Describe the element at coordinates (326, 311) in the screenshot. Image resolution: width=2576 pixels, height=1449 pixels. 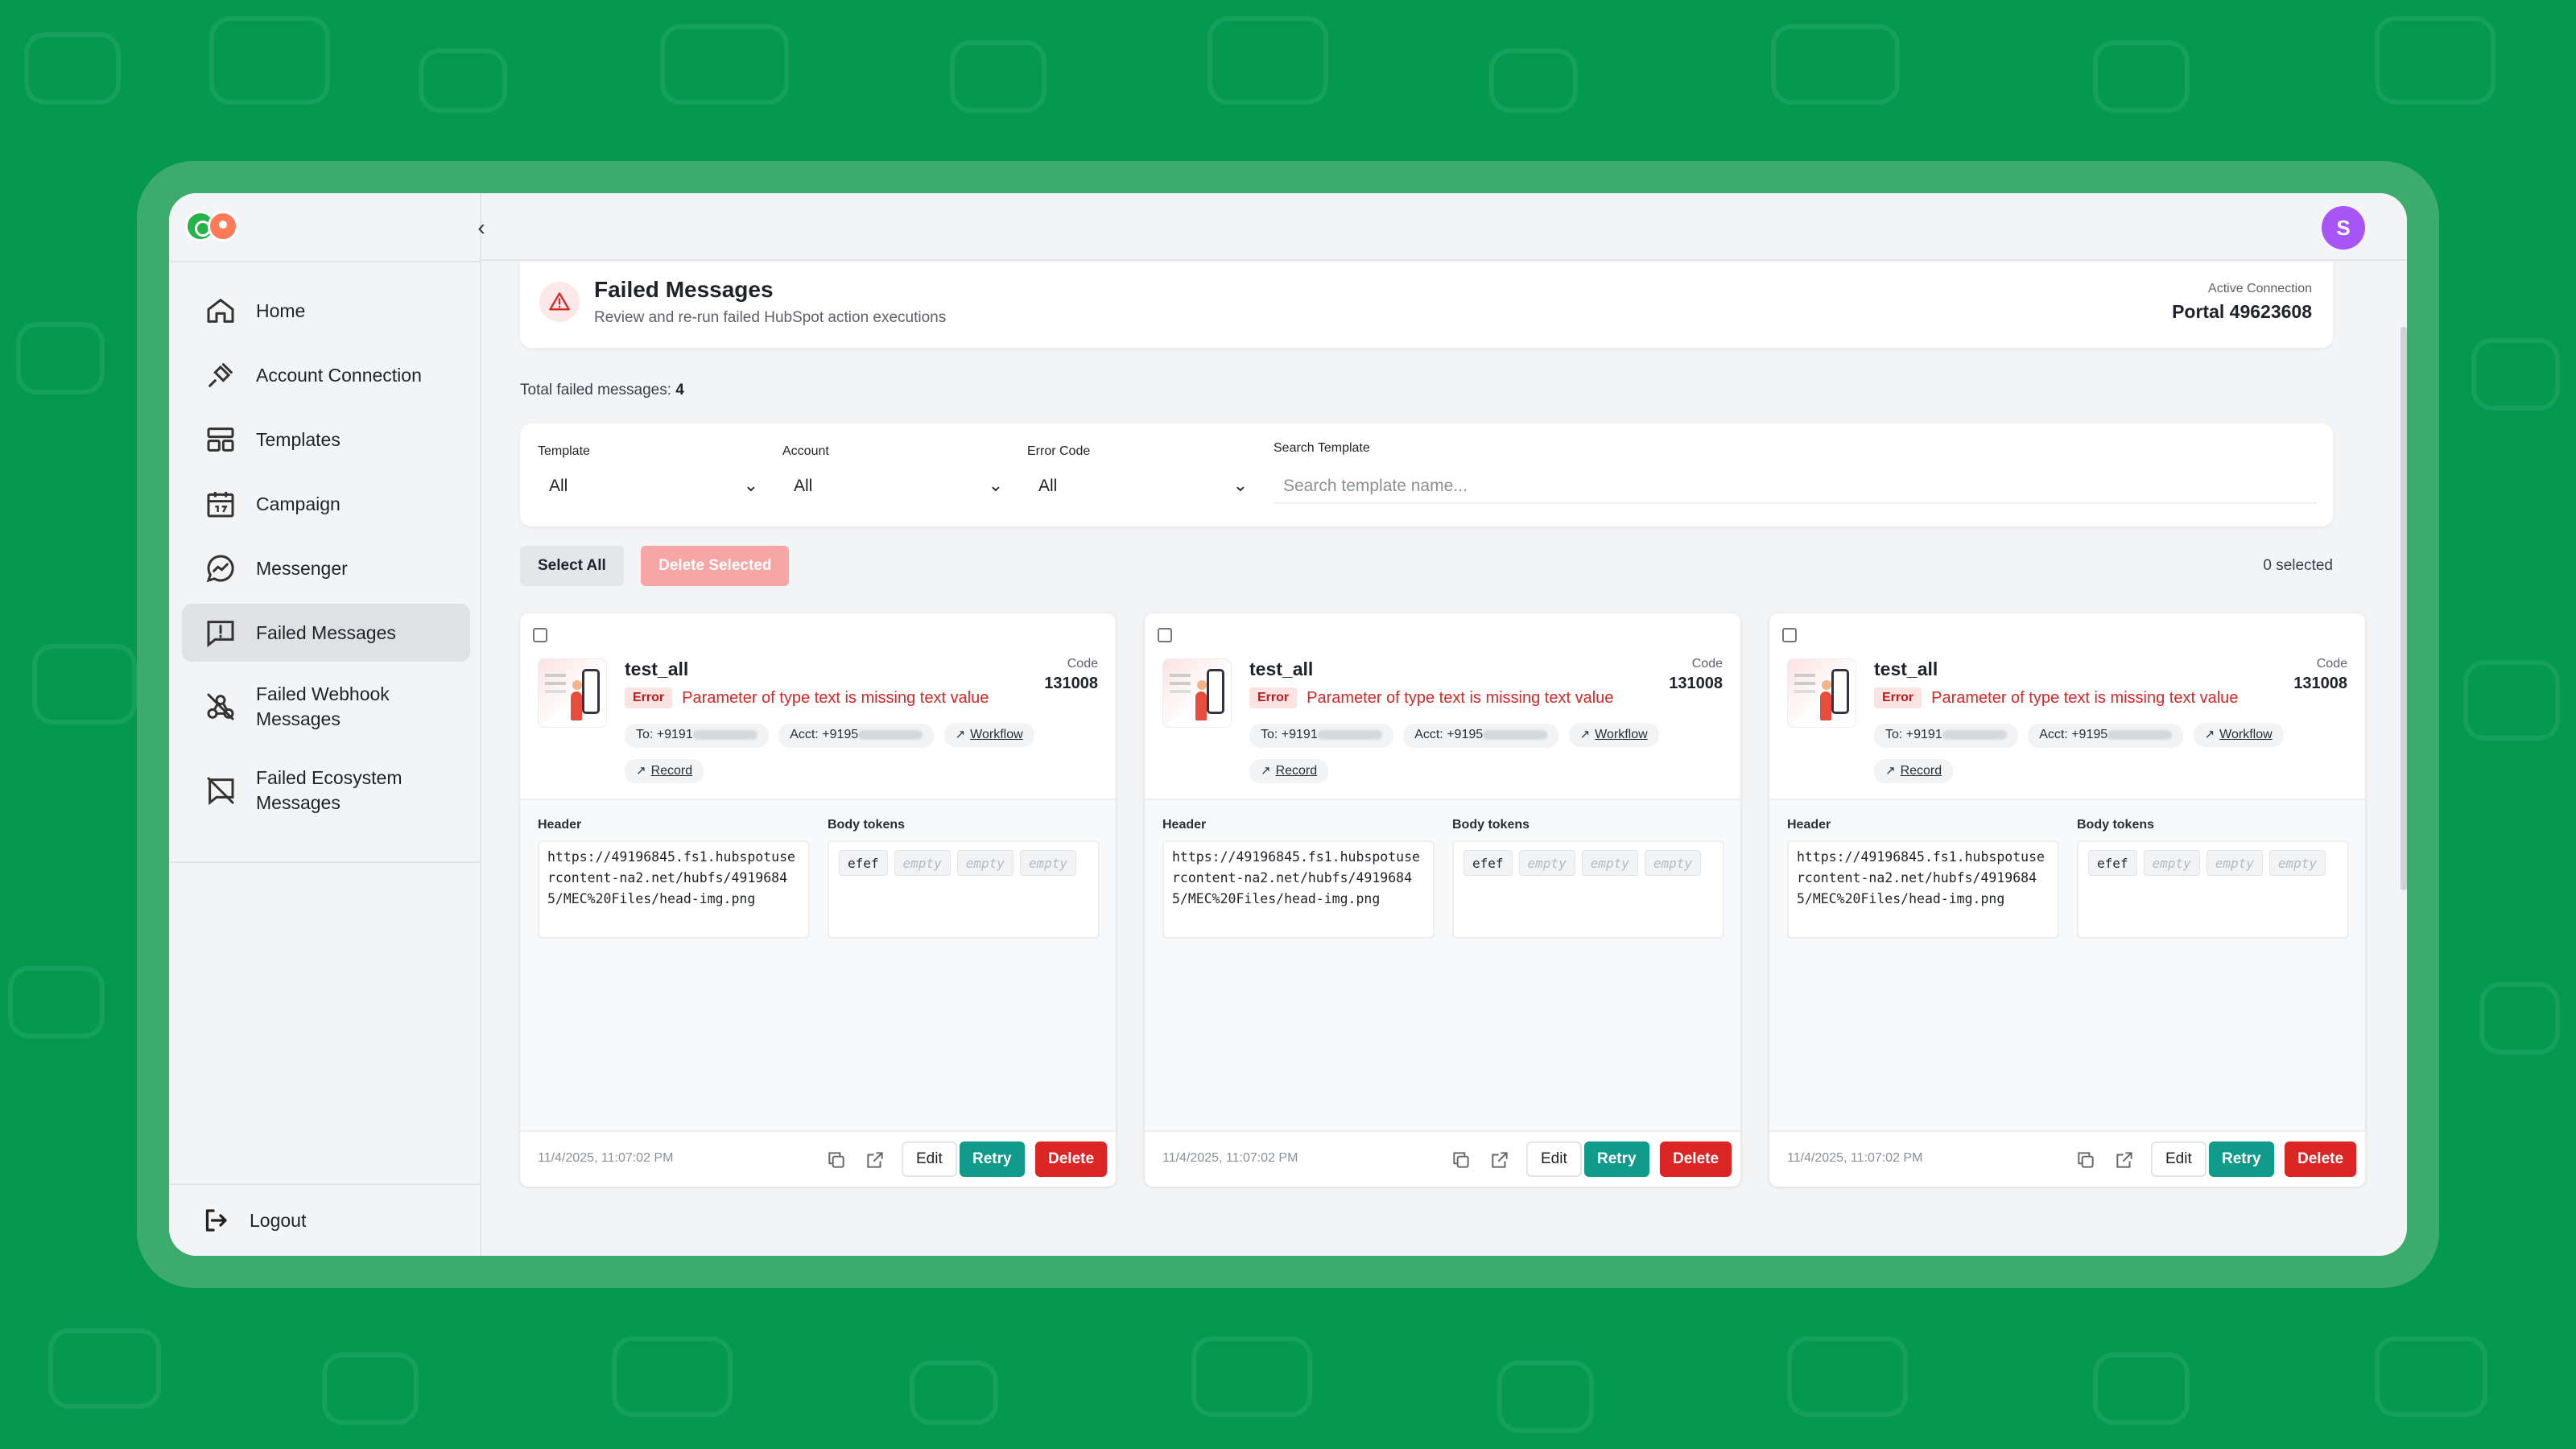
I see `sidebar-item-home: Home` at that location.